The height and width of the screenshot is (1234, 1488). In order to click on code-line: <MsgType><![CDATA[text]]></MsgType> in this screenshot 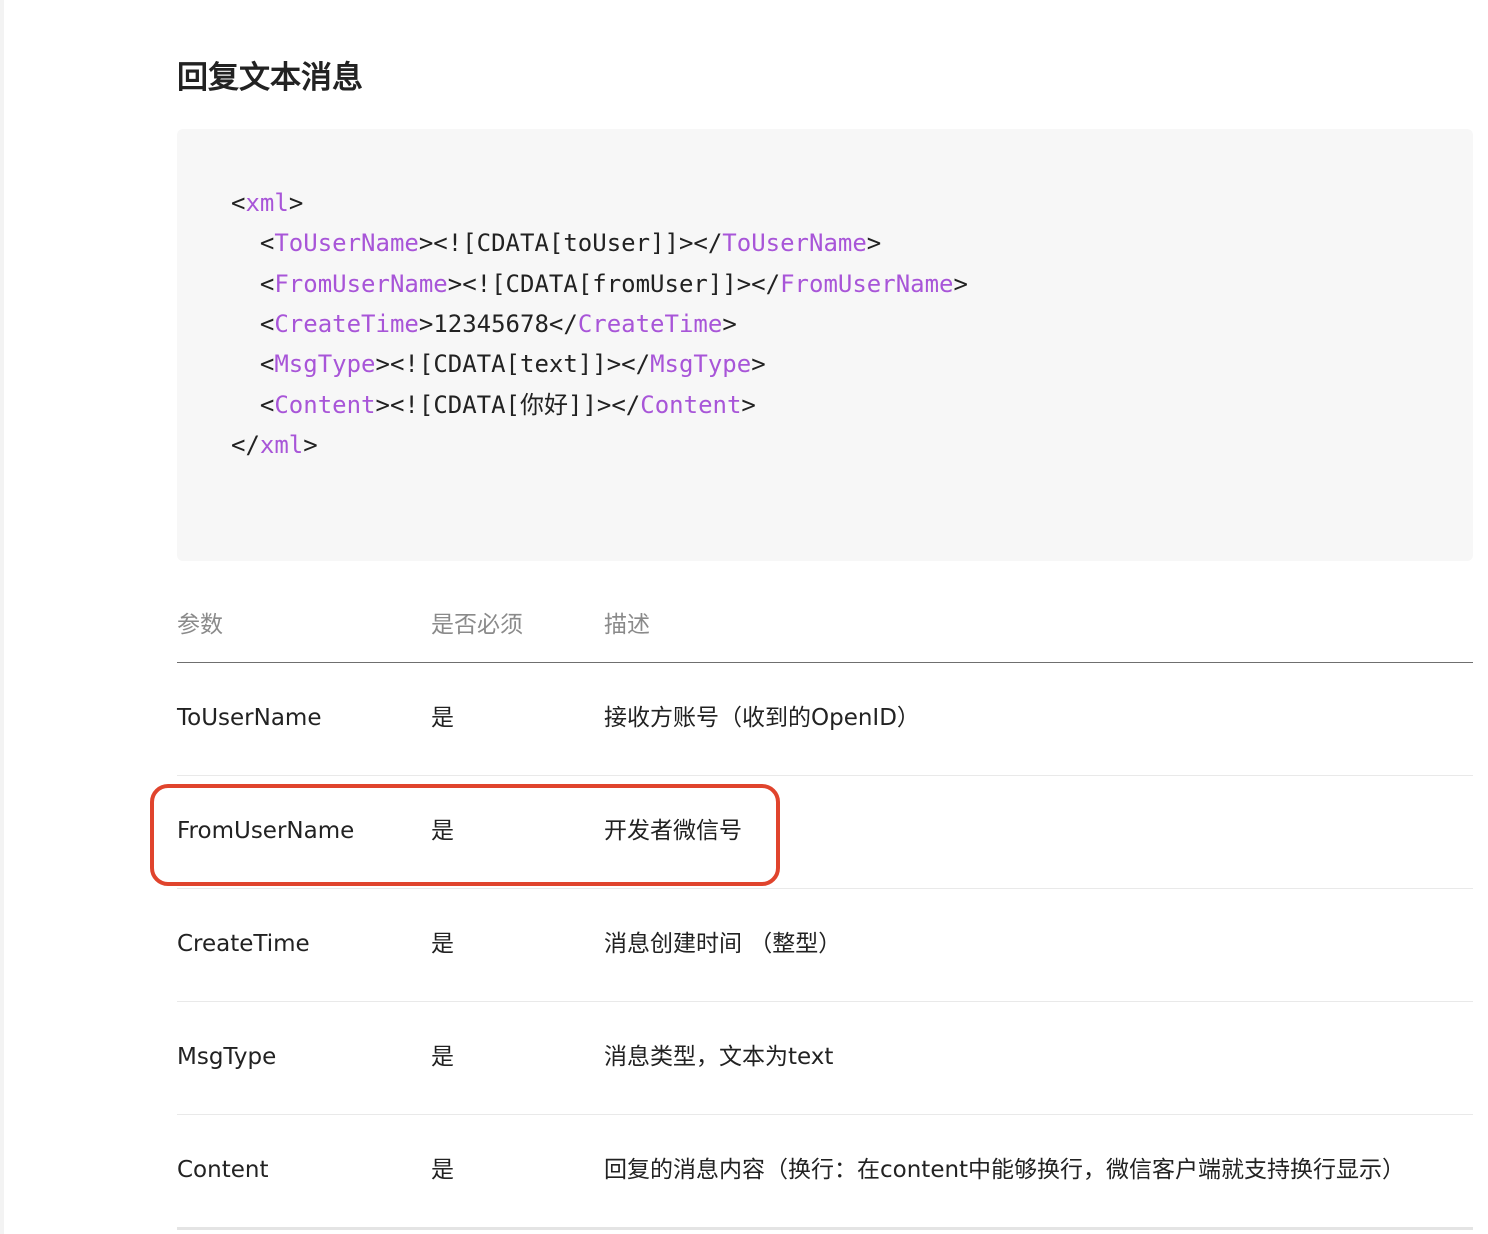, I will do `click(498, 364)`.